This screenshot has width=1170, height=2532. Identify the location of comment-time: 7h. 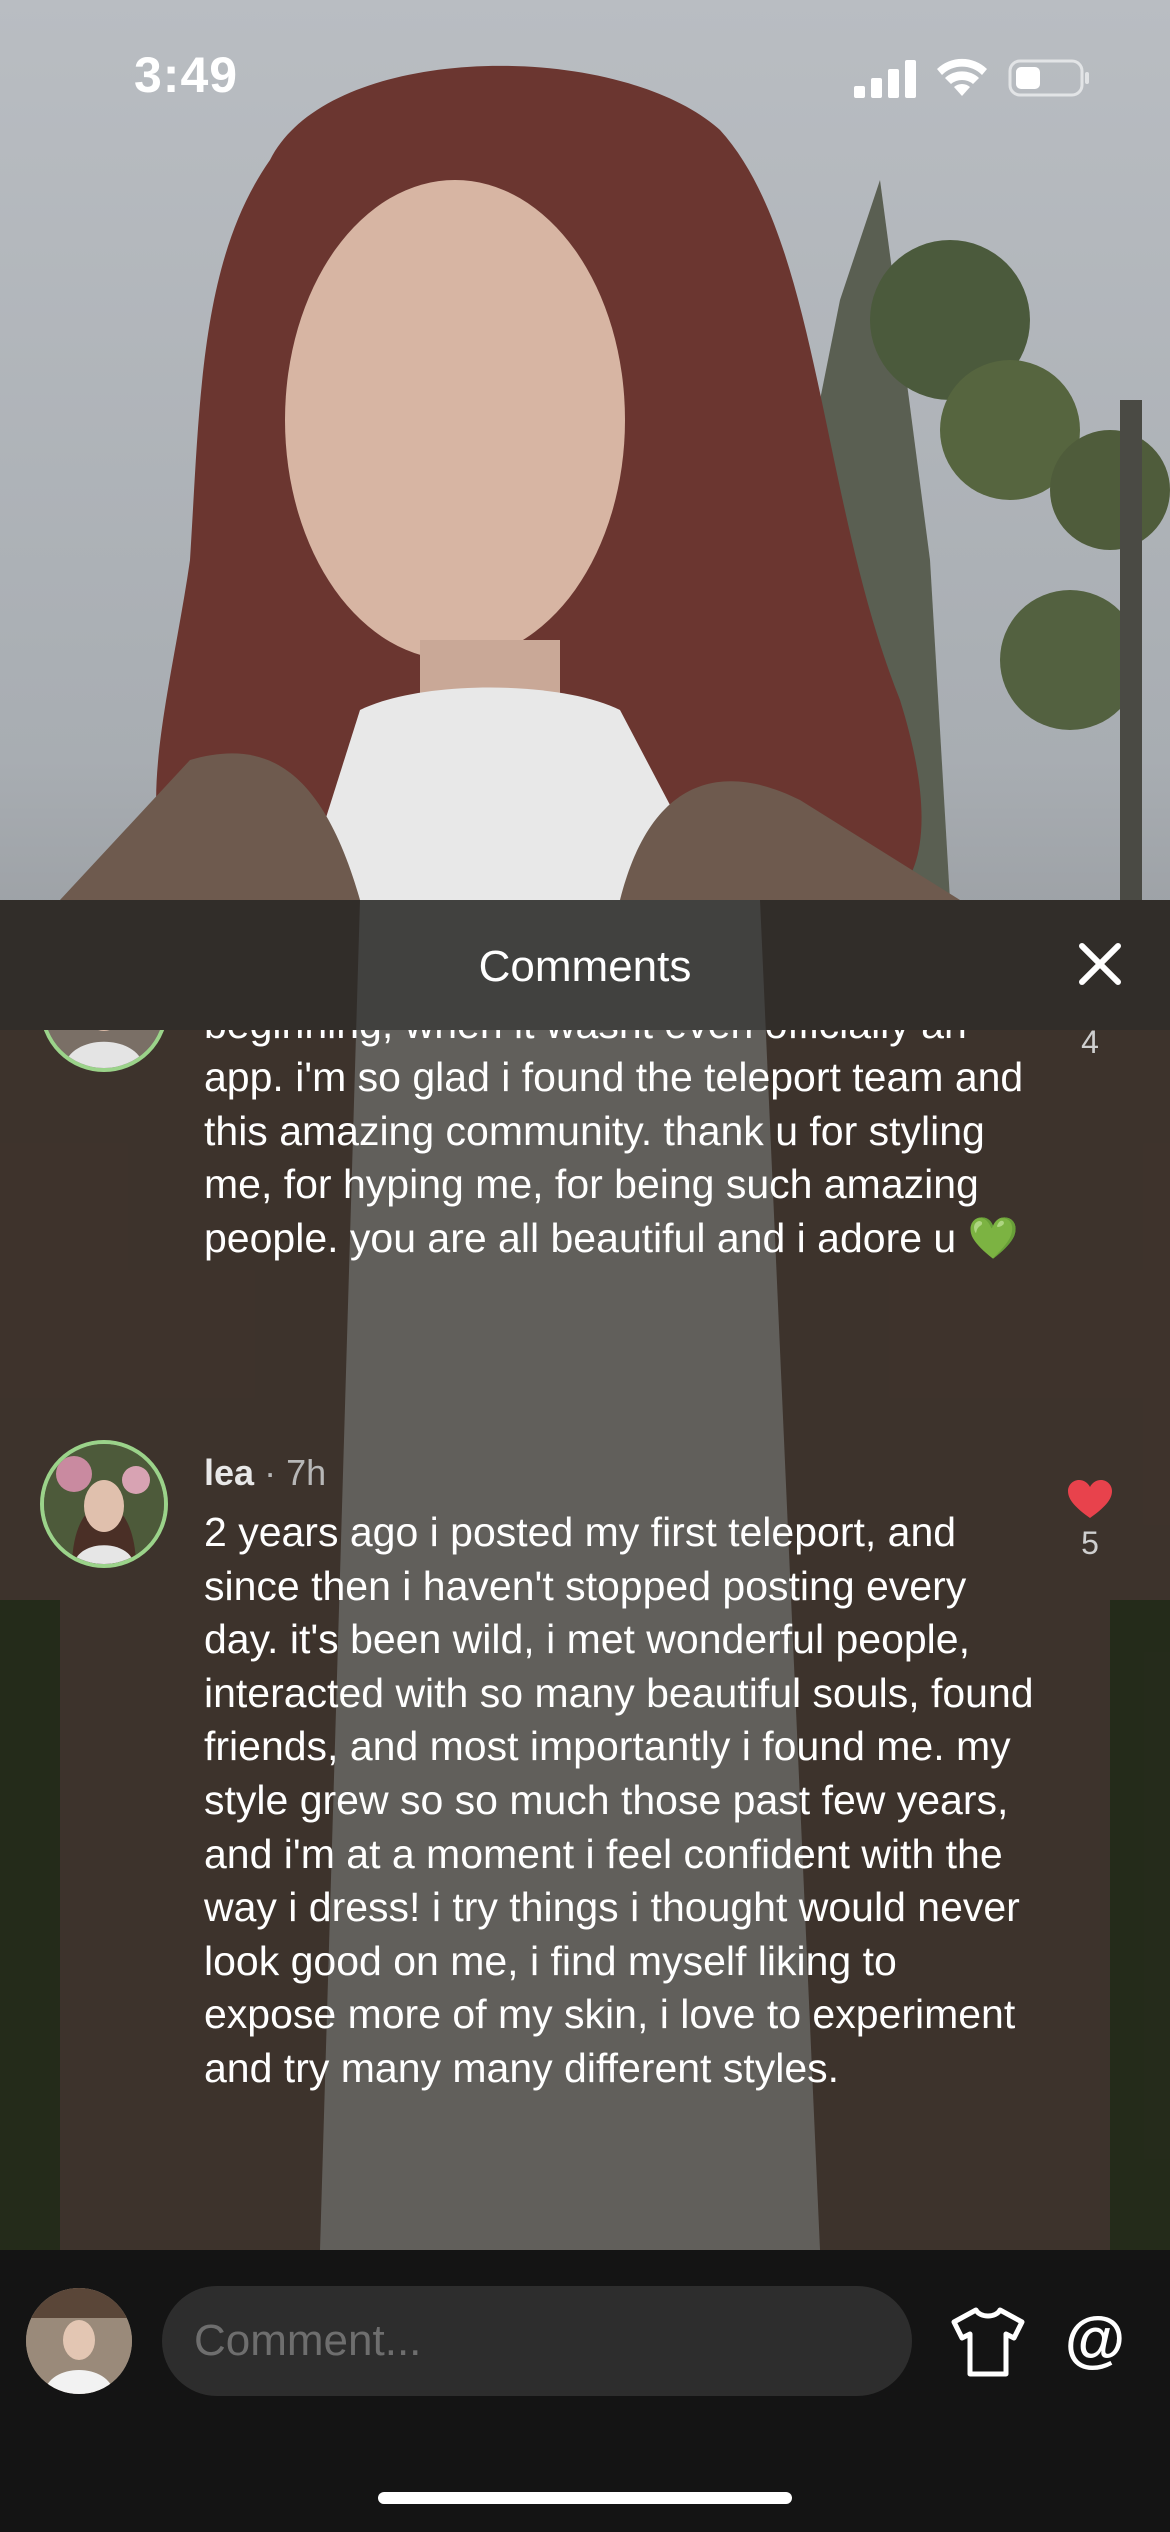
(306, 1472).